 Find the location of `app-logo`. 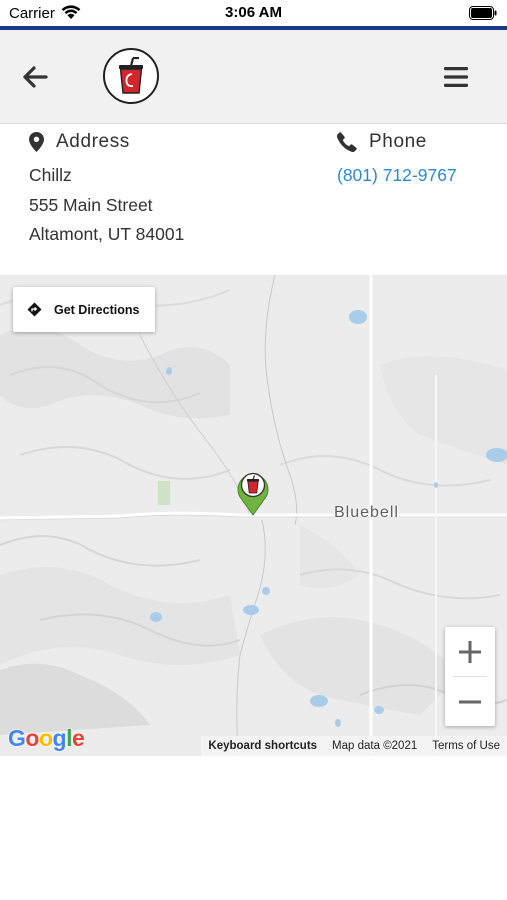

app-logo is located at coordinates (131, 76).